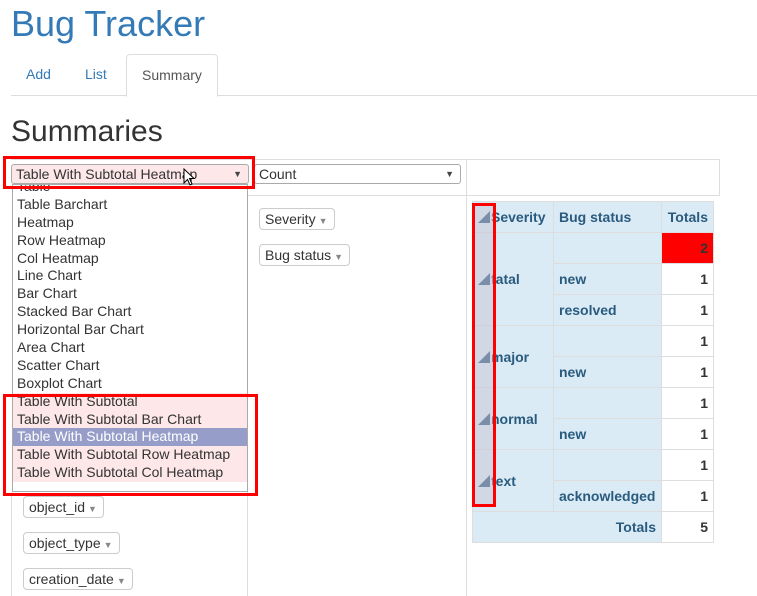 The width and height of the screenshot is (757, 596). Describe the element at coordinates (172, 75) in the screenshot. I see `tab-summary: Summary` at that location.